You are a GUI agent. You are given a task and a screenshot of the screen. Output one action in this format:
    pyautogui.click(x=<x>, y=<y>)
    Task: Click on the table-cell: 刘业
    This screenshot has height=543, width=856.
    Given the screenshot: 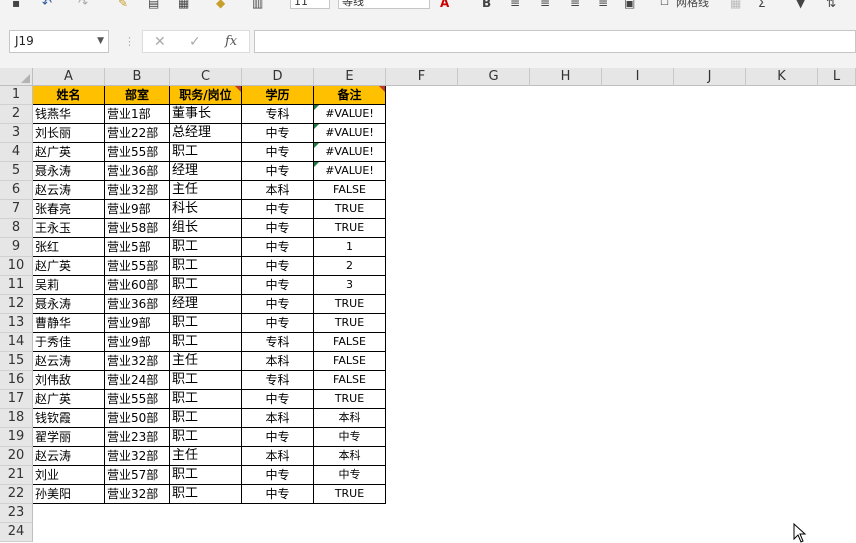 What is the action you would take?
    pyautogui.click(x=69, y=475)
    